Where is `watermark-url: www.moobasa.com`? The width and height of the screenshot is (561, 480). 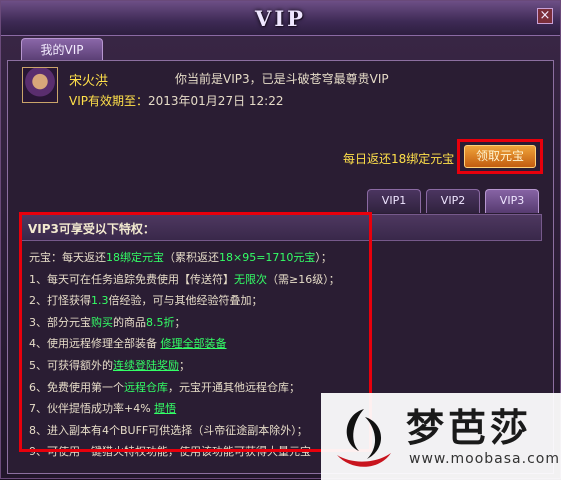
watermark-url: www.moobasa.com is located at coordinates (484, 459).